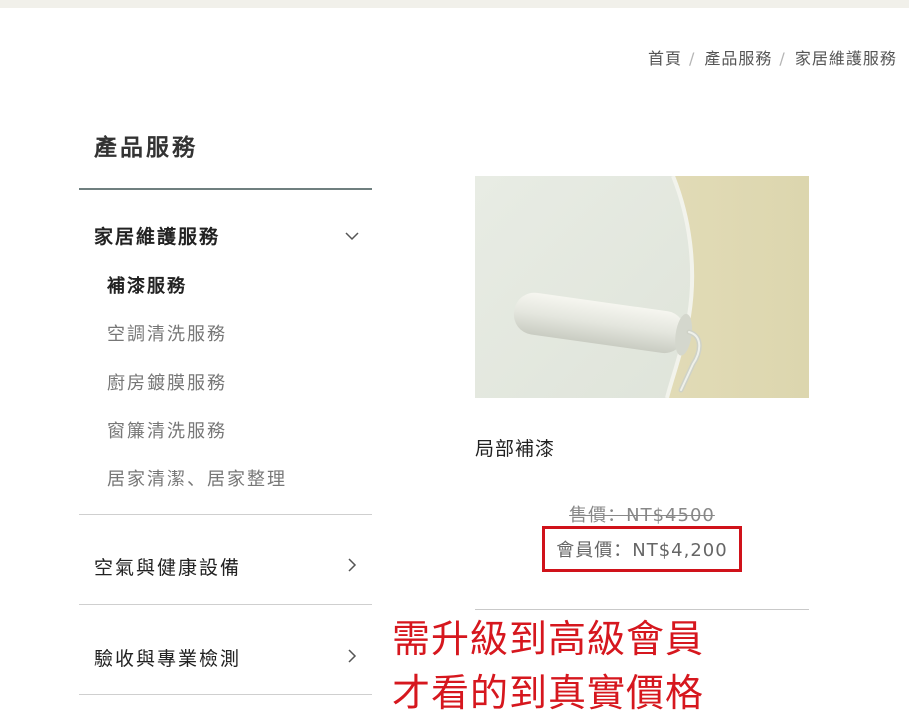 The image size is (909, 723). What do you see at coordinates (167, 430) in the screenshot?
I see `sidebar-item-curtain-cleaning: 窗簾清洗服務` at bounding box center [167, 430].